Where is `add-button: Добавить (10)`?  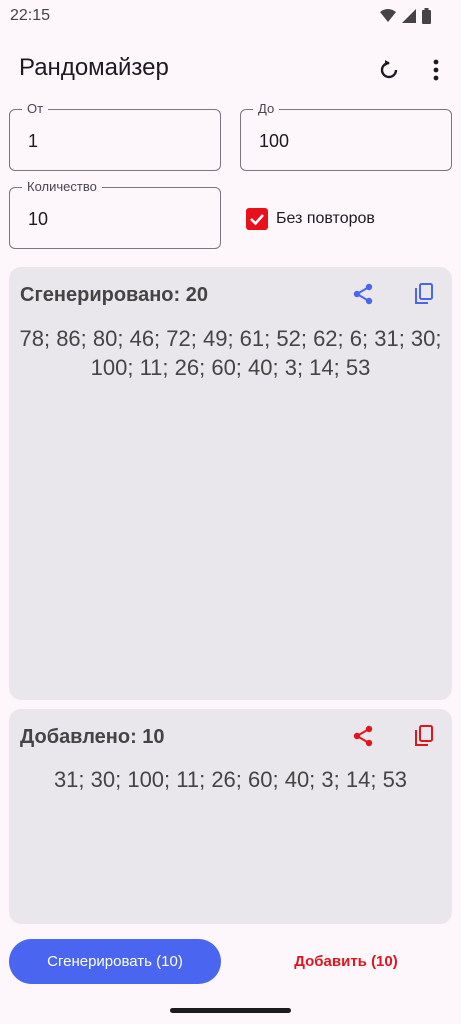 add-button: Добавить (10) is located at coordinates (346, 961).